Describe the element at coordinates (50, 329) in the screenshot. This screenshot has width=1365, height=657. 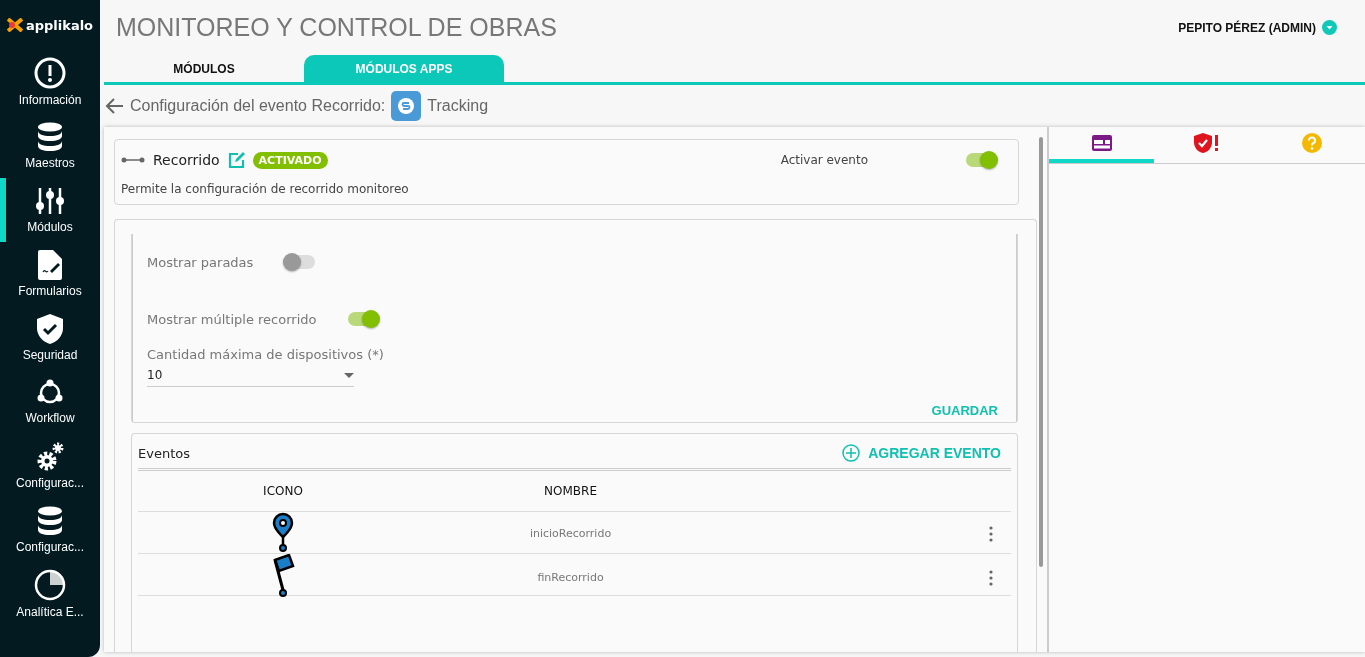
I see `shield-check-icon` at that location.